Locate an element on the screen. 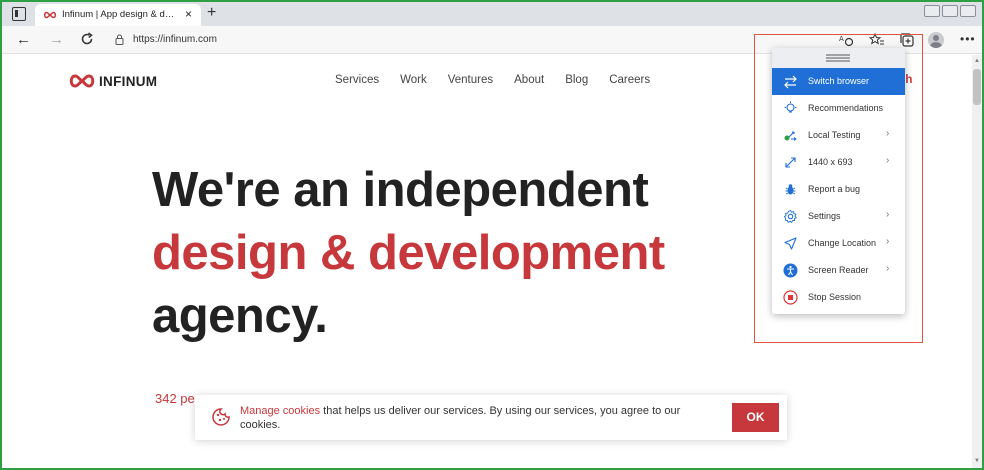  more-options-icon: ••• is located at coordinates (968, 39).